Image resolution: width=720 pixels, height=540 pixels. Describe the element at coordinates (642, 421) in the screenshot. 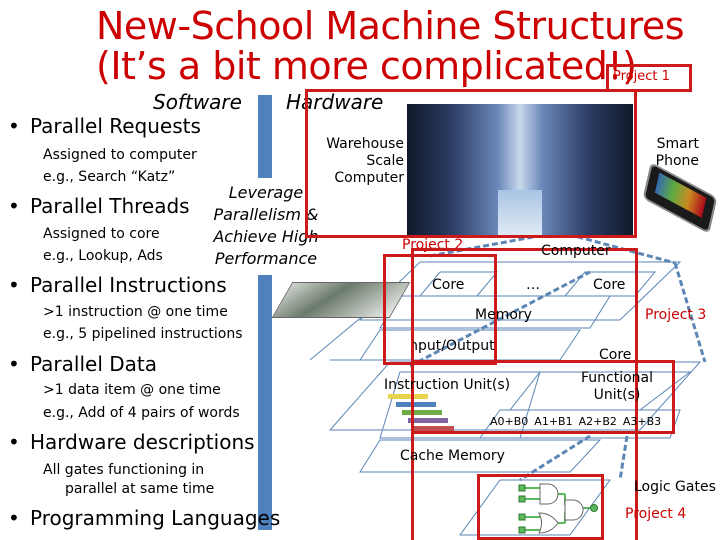

I see `adder-label: A3+B3` at that location.